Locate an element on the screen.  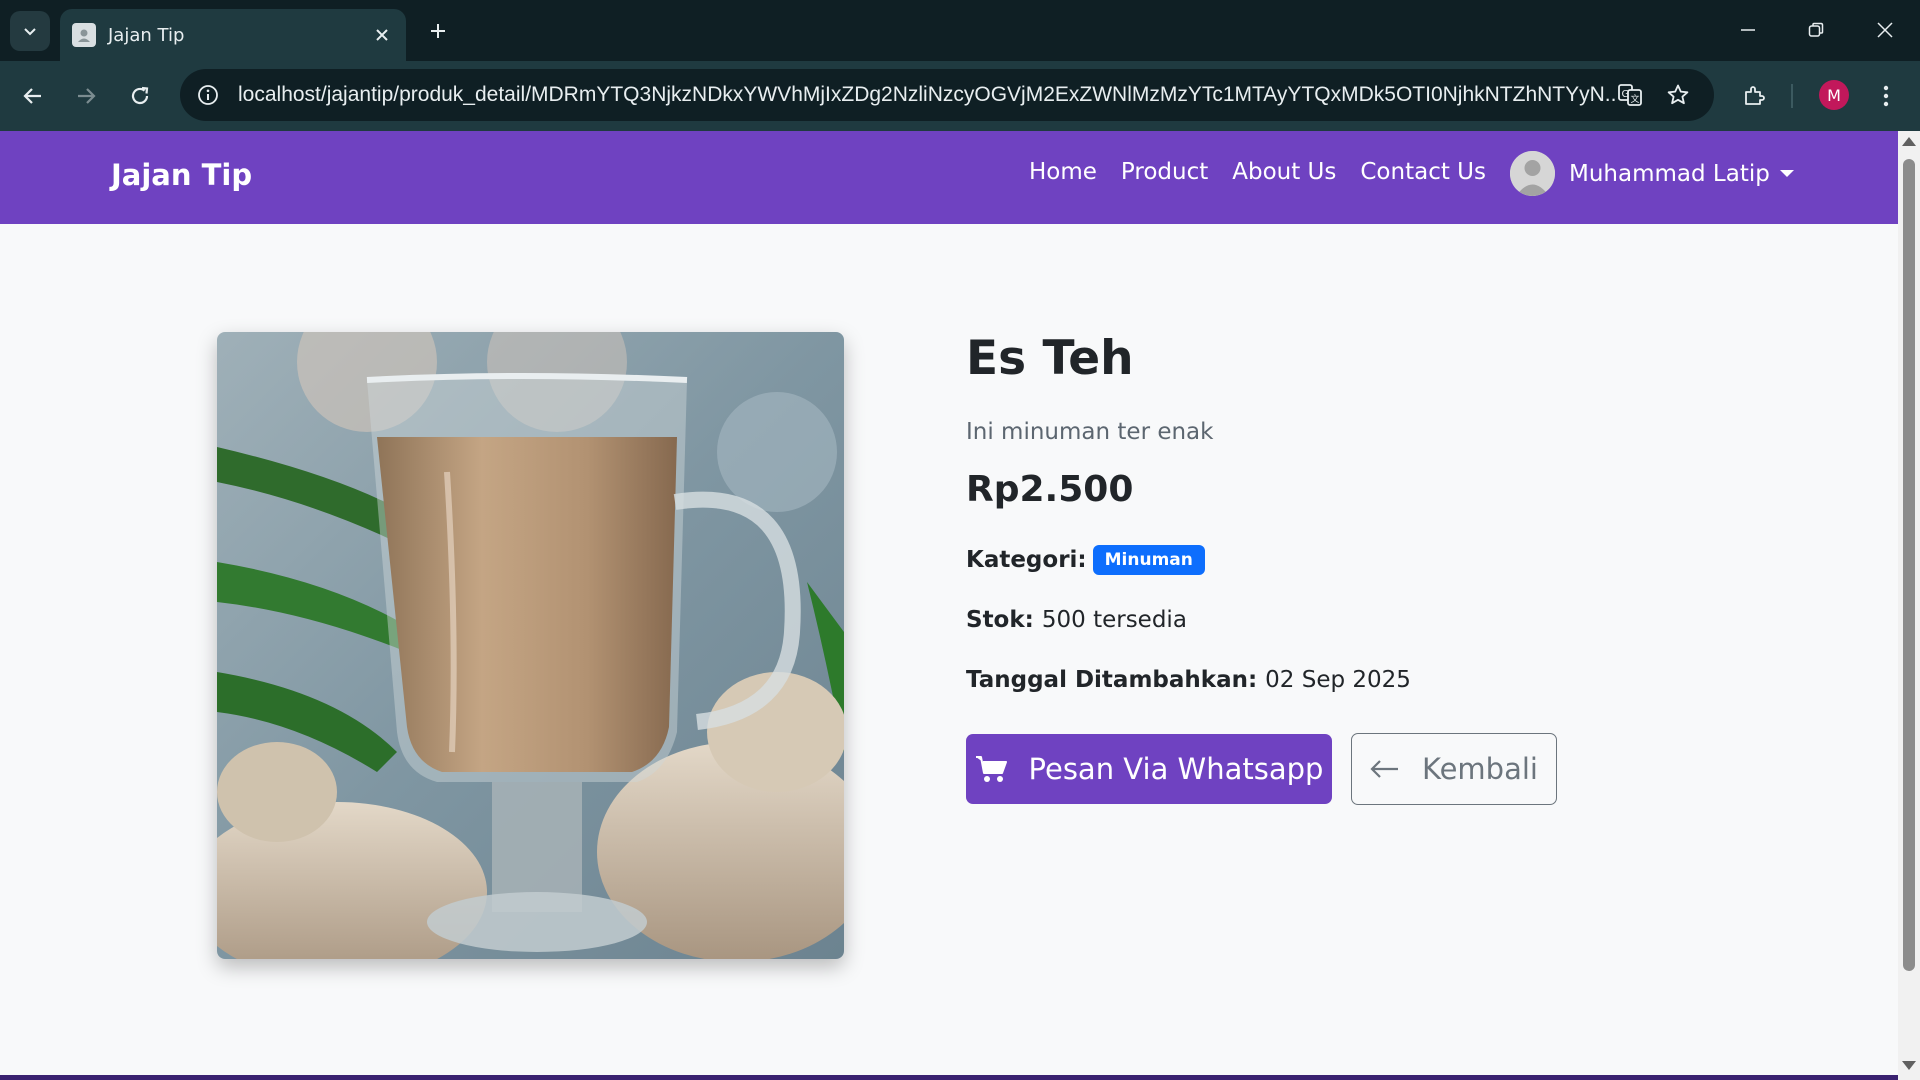
star-icon is located at coordinates (1678, 95).